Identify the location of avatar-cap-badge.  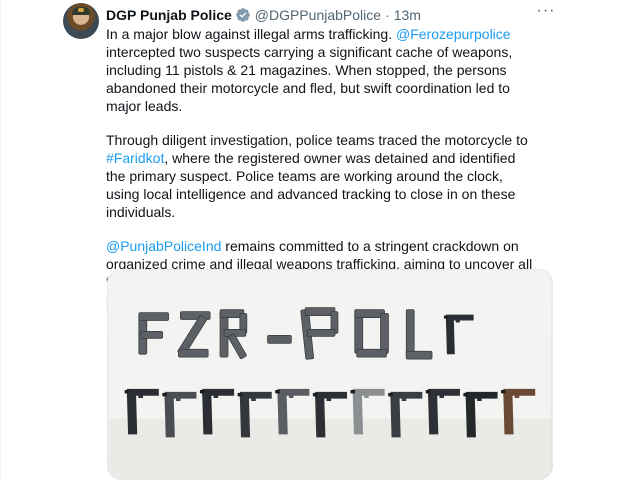
(81, 10).